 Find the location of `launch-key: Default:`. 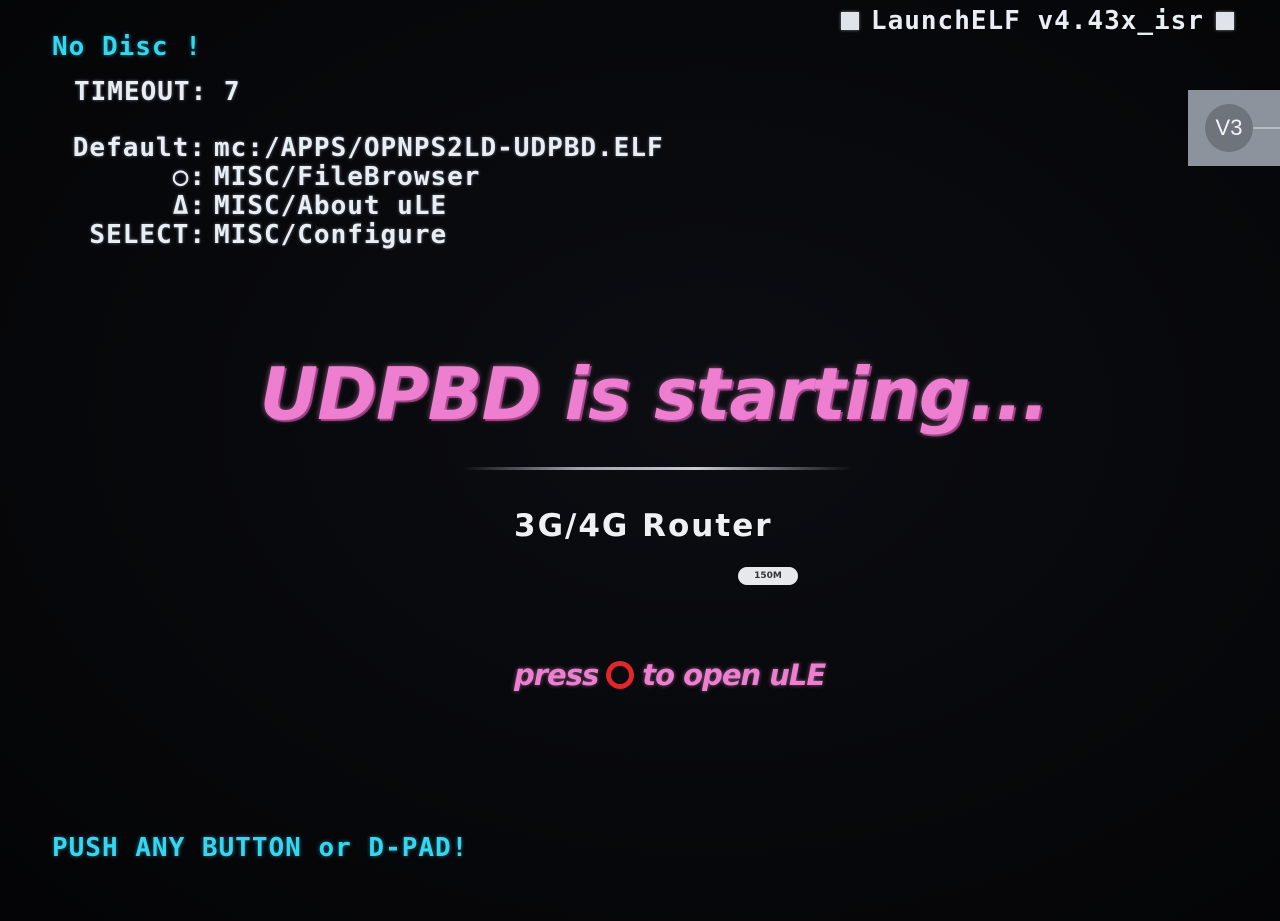

launch-key: Default: is located at coordinates (139, 148).